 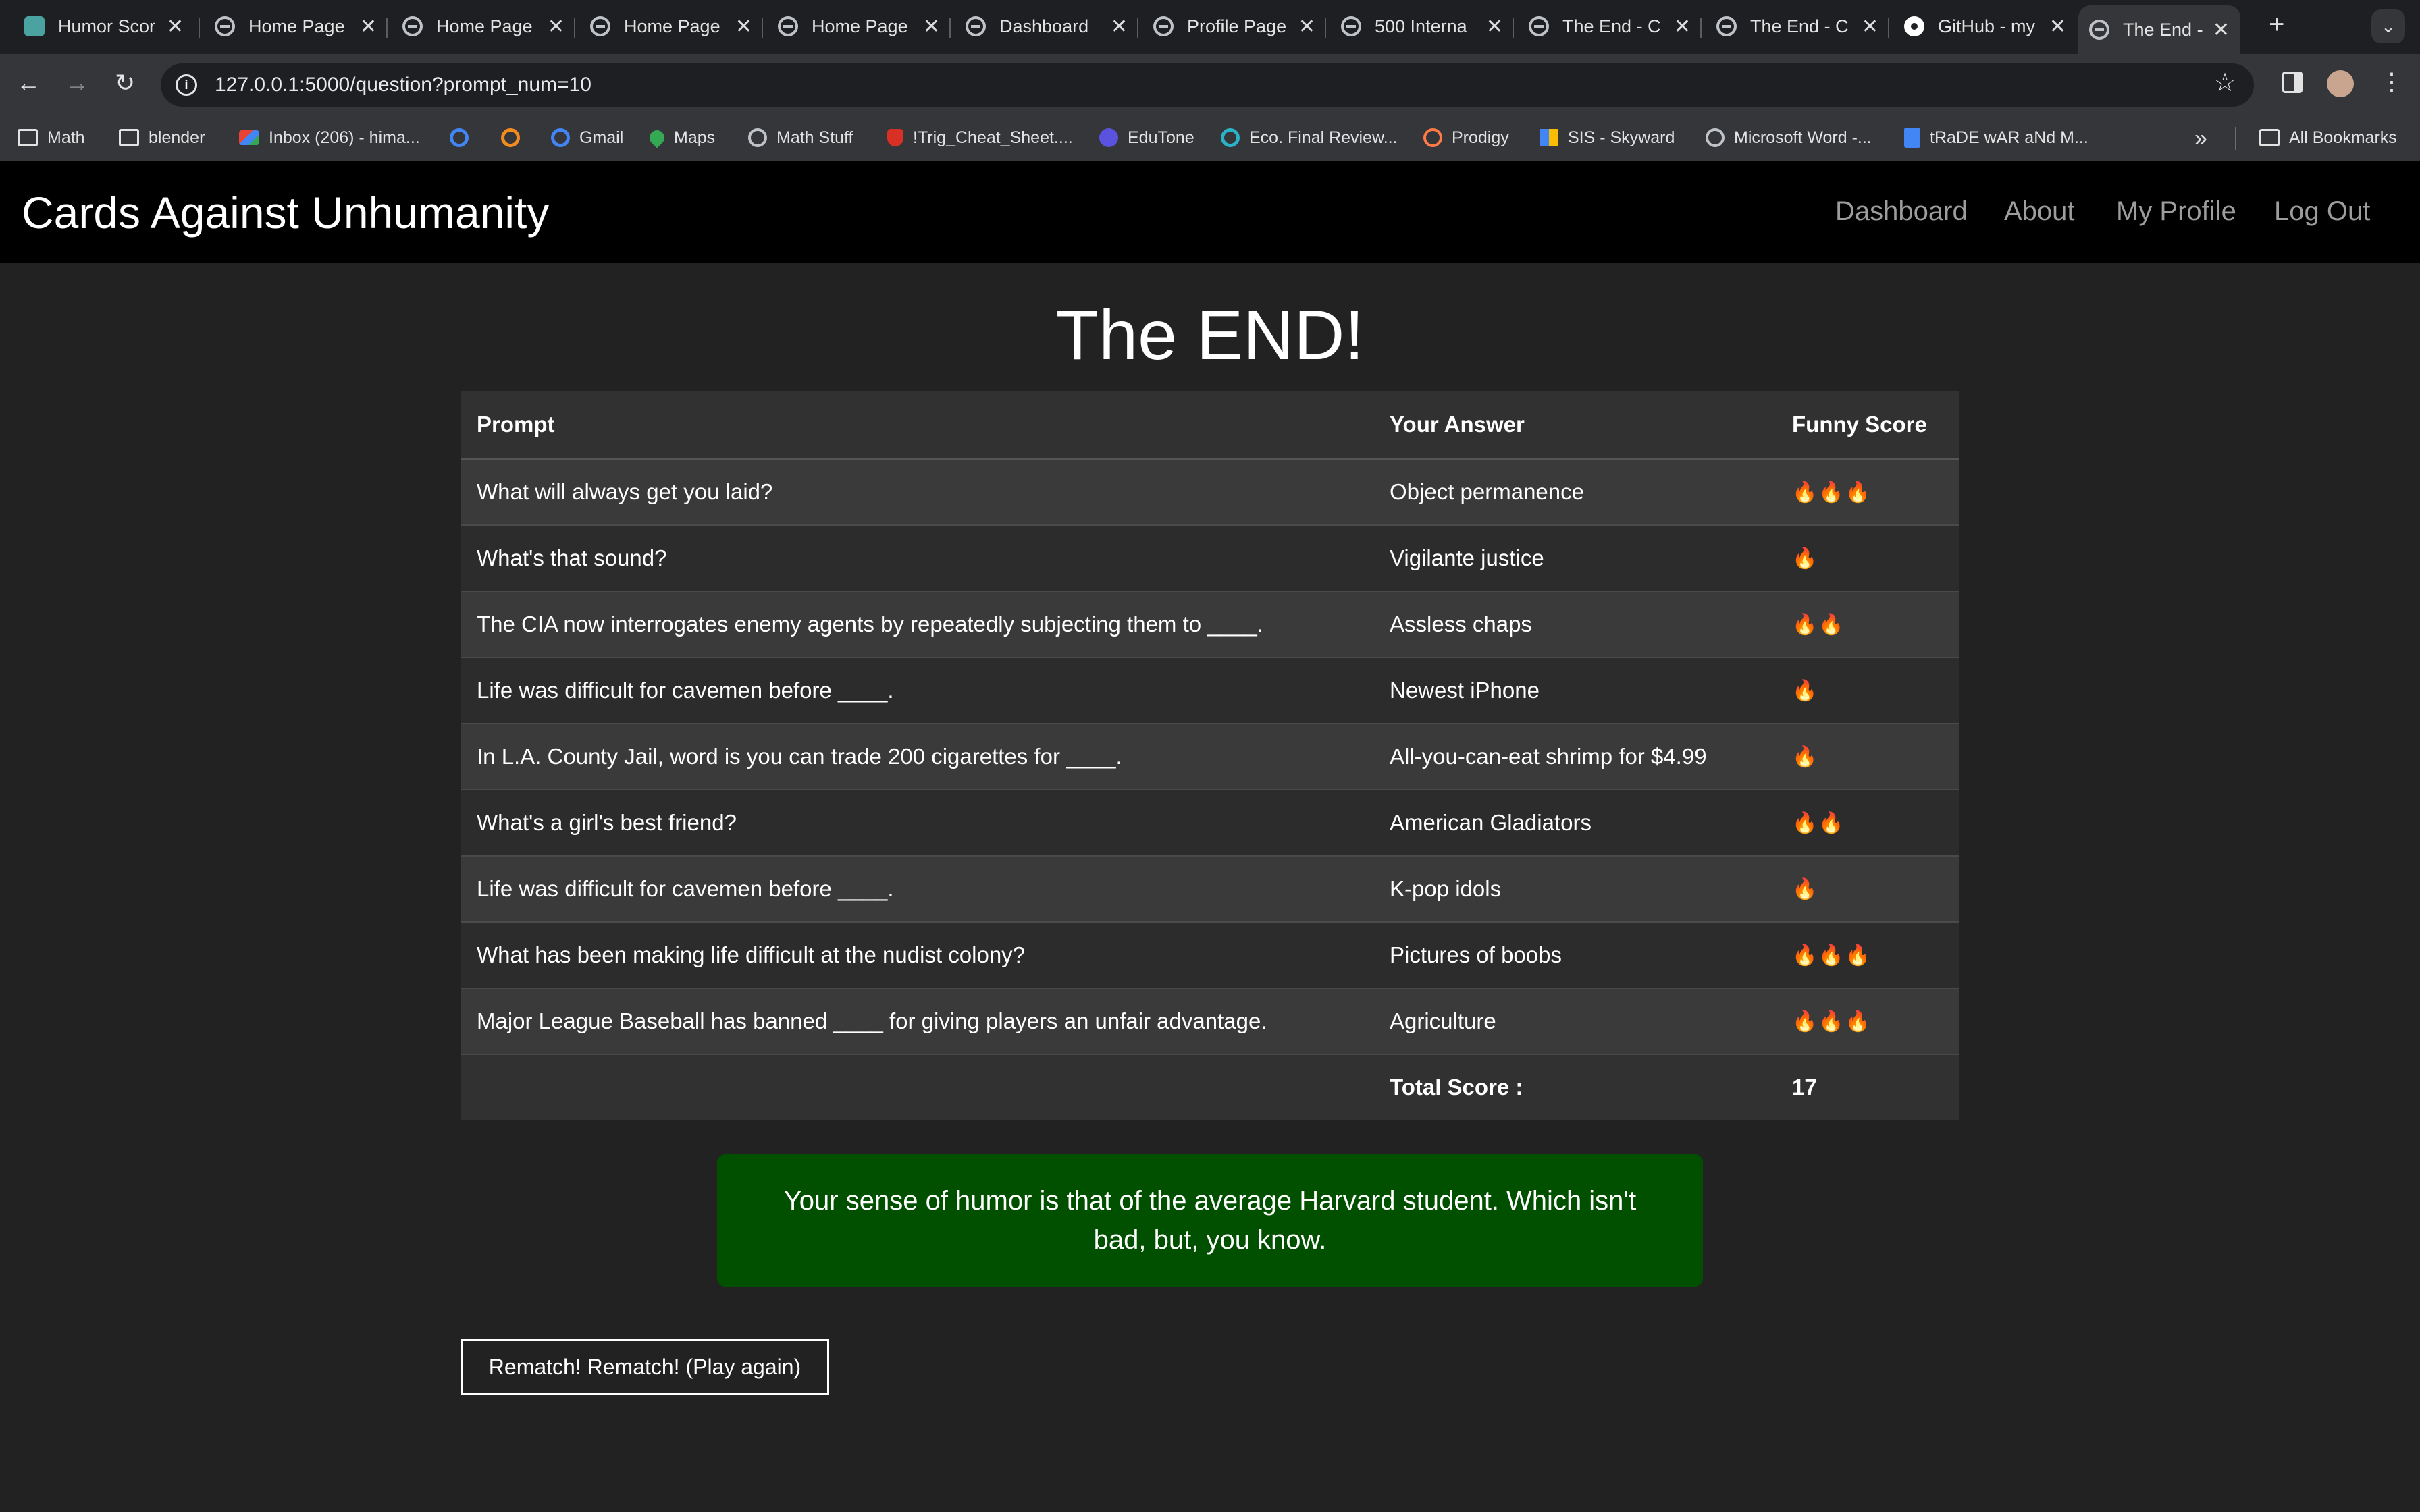 I want to click on nav-link-about: About, so click(x=2039, y=211).